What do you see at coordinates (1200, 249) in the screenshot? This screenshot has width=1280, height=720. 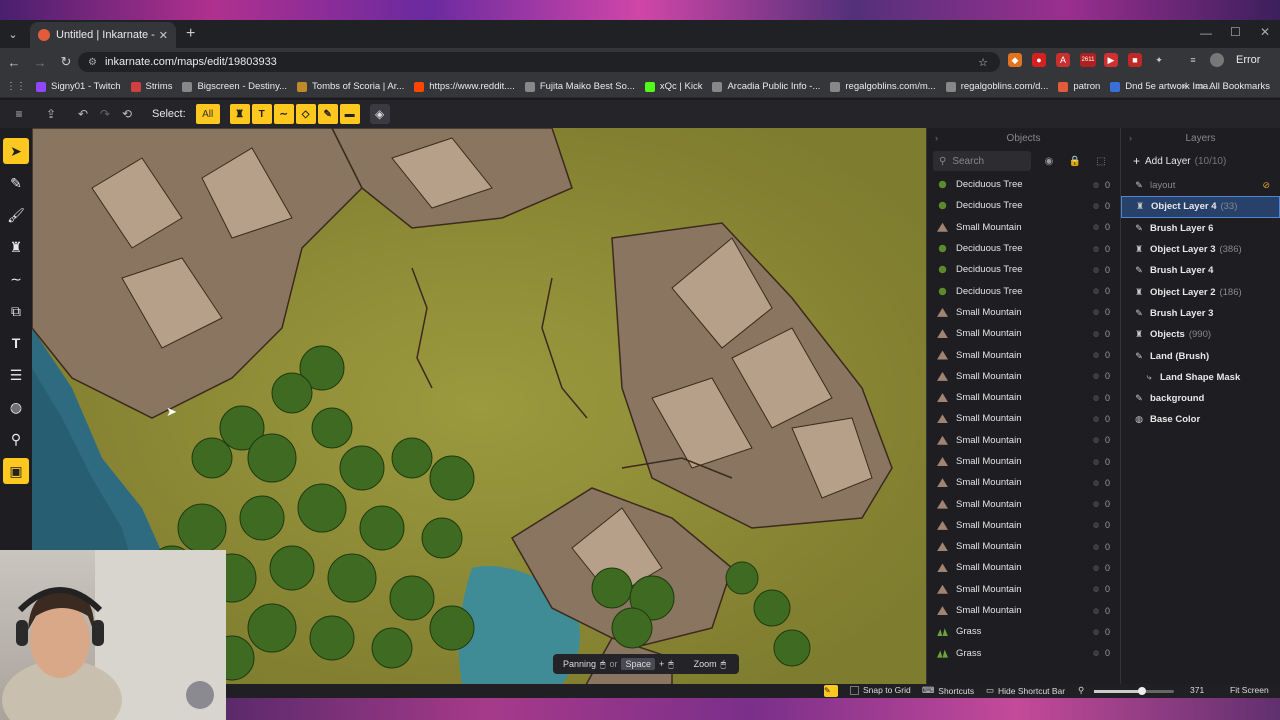 I see `layer-item: ♜ Object Layer 3 (386)` at bounding box center [1200, 249].